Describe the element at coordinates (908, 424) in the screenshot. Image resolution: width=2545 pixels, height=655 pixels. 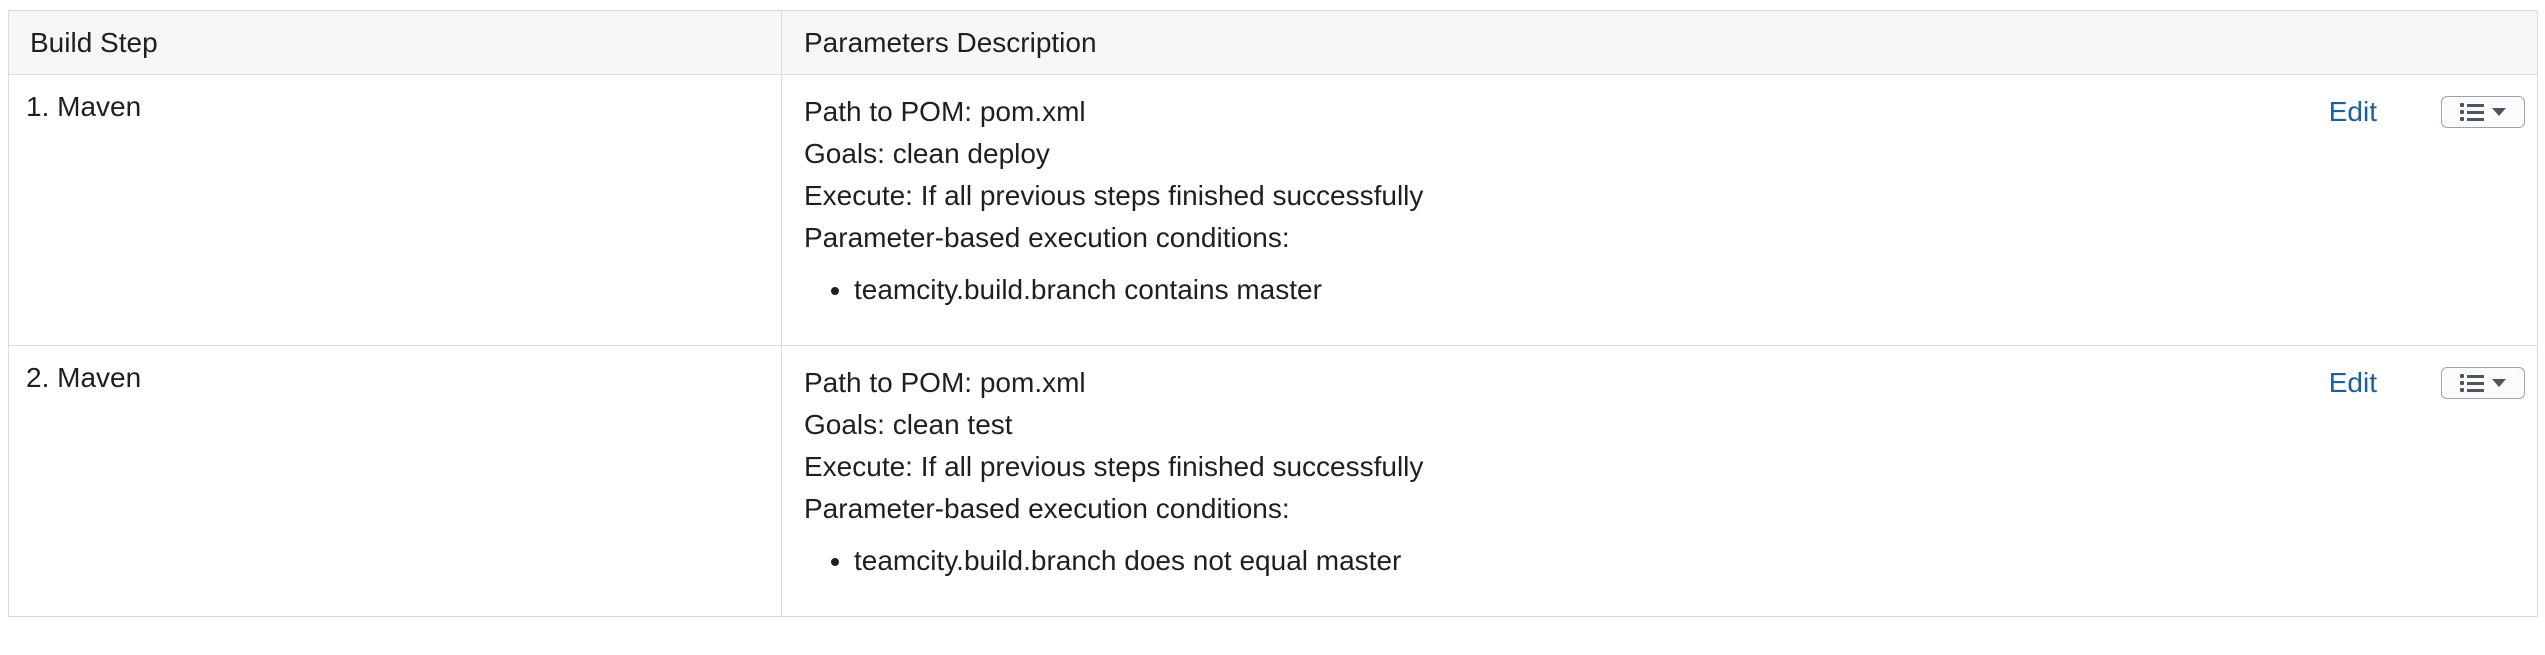
I see `param-goals: Goals: clean test` at that location.